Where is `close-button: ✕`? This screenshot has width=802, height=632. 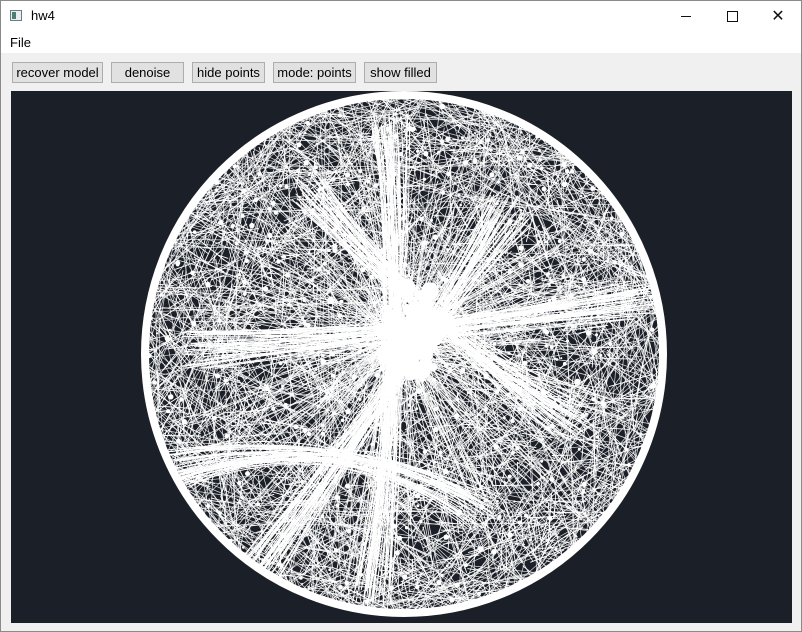 close-button: ✕ is located at coordinates (778, 16).